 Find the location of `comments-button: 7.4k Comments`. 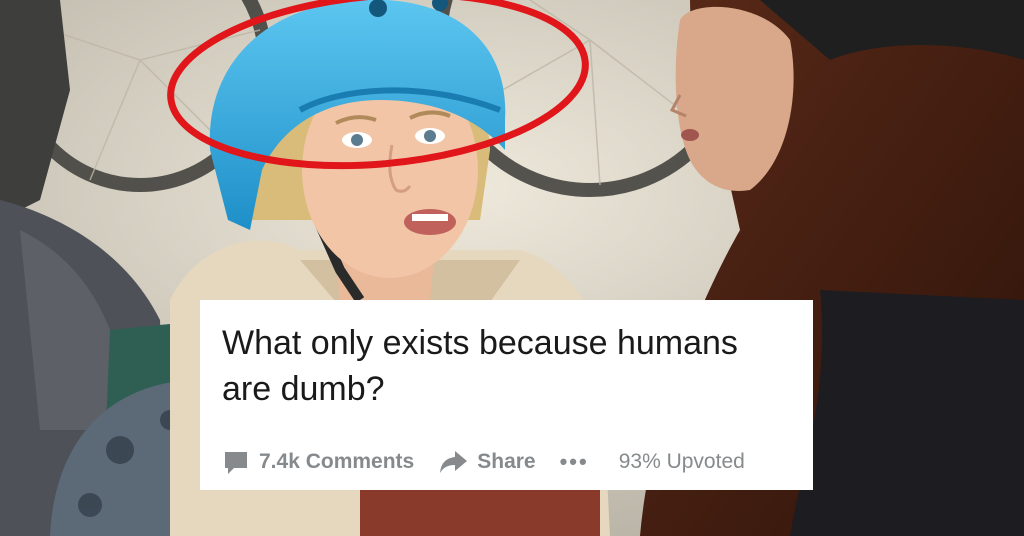

comments-button: 7.4k Comments is located at coordinates (318, 462).